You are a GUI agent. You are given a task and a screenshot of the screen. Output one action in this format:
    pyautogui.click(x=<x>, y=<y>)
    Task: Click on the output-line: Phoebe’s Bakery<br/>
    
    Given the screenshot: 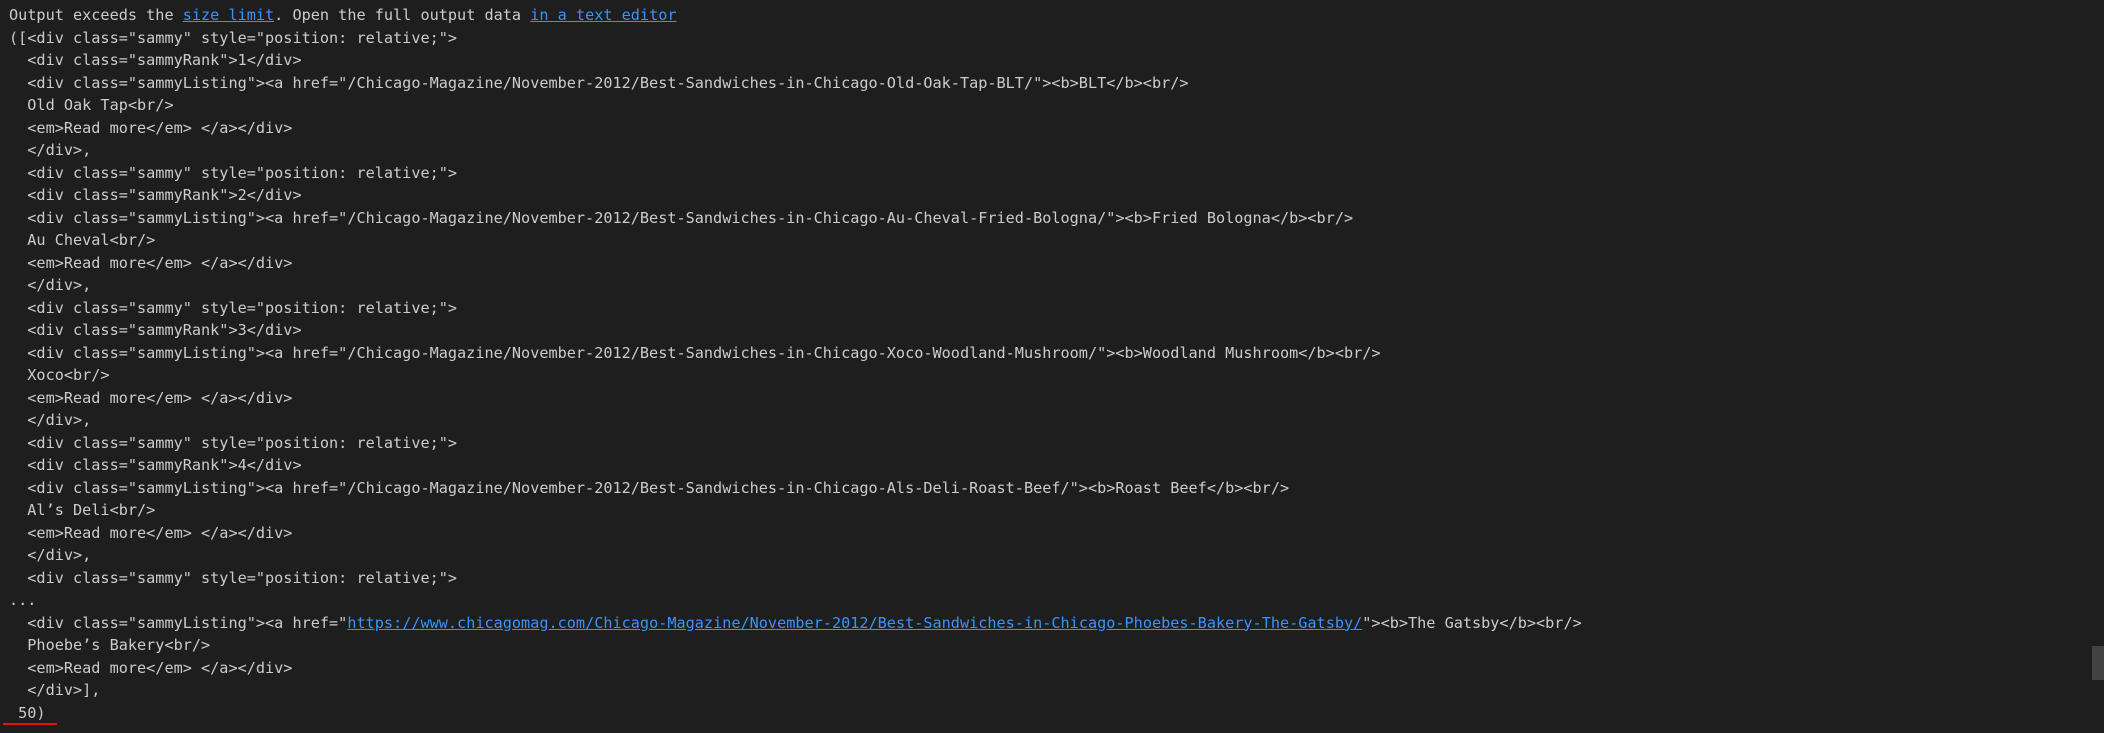 What is the action you would take?
    pyautogui.click(x=110, y=645)
    